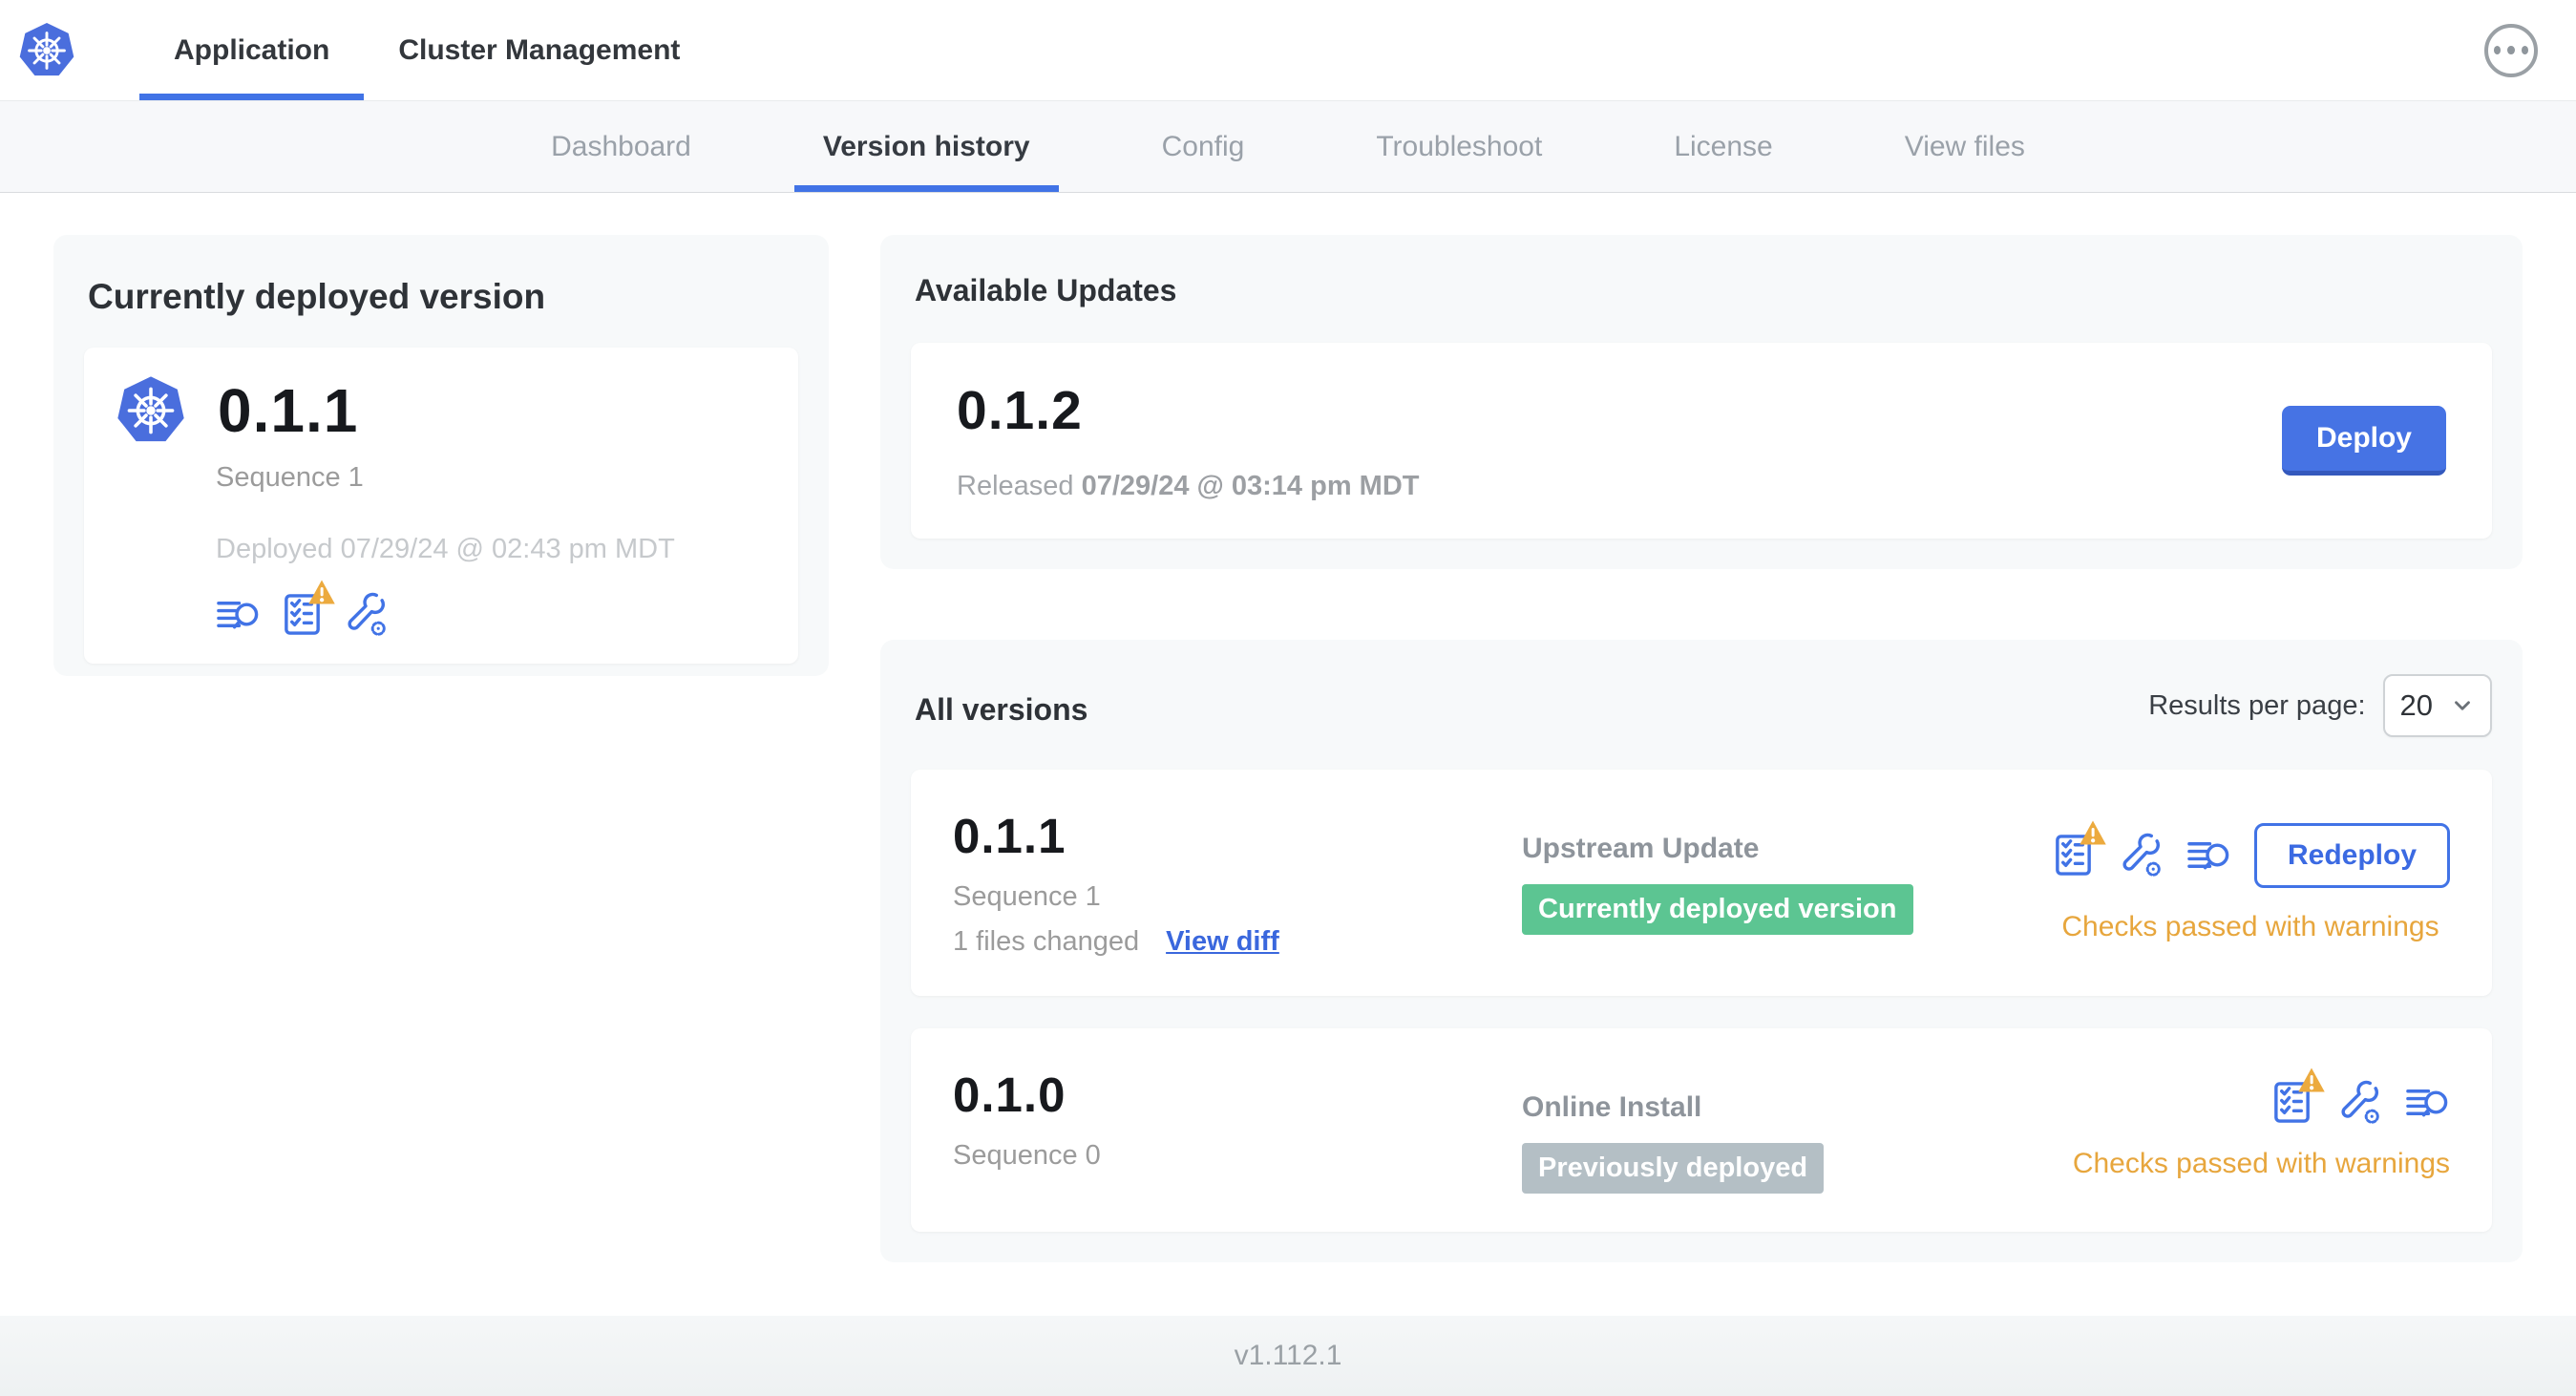 The width and height of the screenshot is (2576, 1396). Describe the element at coordinates (1222, 942) in the screenshot. I see `view-diff-link: View diff` at that location.